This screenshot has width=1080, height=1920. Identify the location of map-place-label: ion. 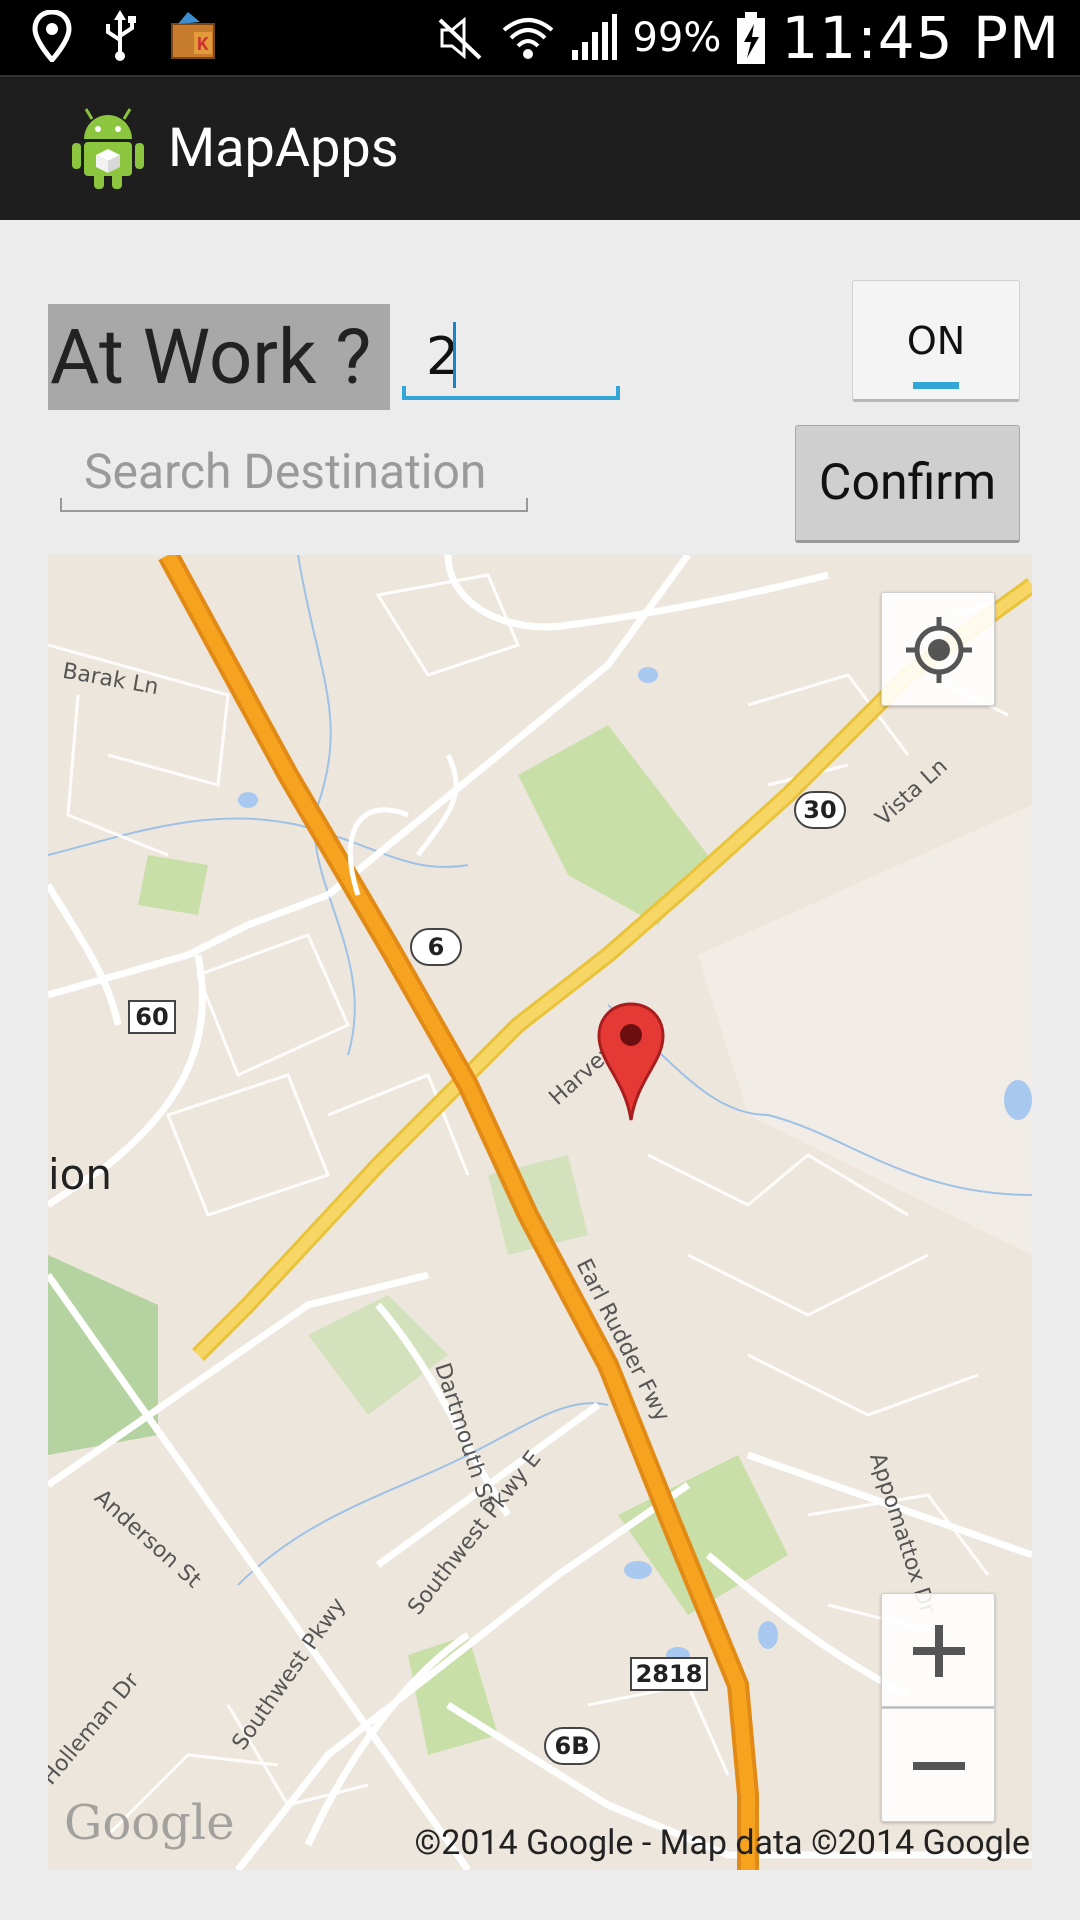
(80, 1174).